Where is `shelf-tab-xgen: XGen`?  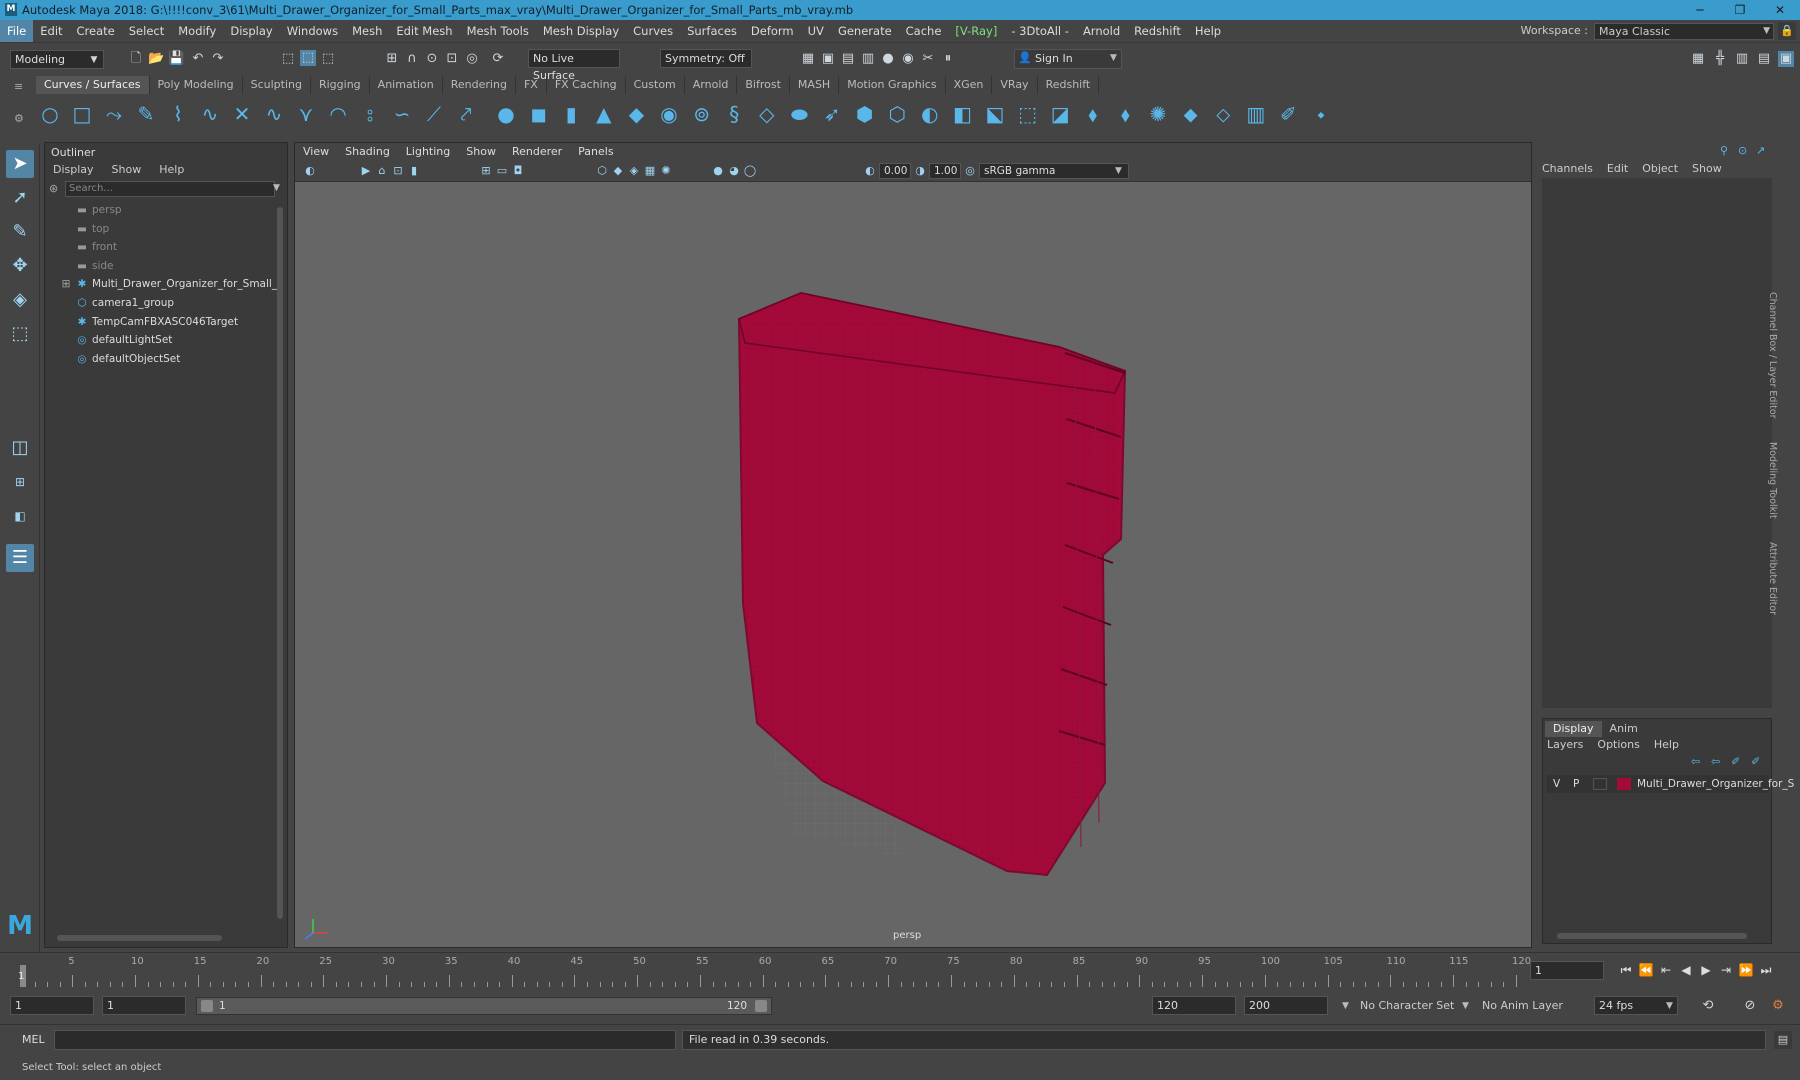
shelf-tab-xgen: XGen is located at coordinates (969, 85).